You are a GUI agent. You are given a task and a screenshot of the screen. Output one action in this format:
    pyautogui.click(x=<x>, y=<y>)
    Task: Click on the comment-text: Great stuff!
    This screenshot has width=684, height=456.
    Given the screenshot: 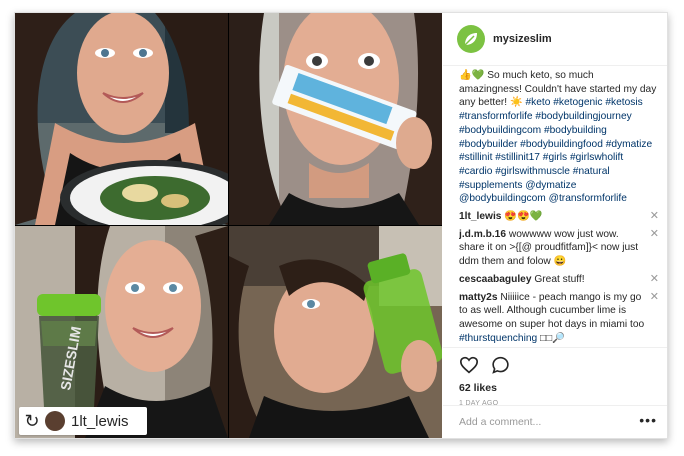 What is the action you would take?
    pyautogui.click(x=559, y=279)
    